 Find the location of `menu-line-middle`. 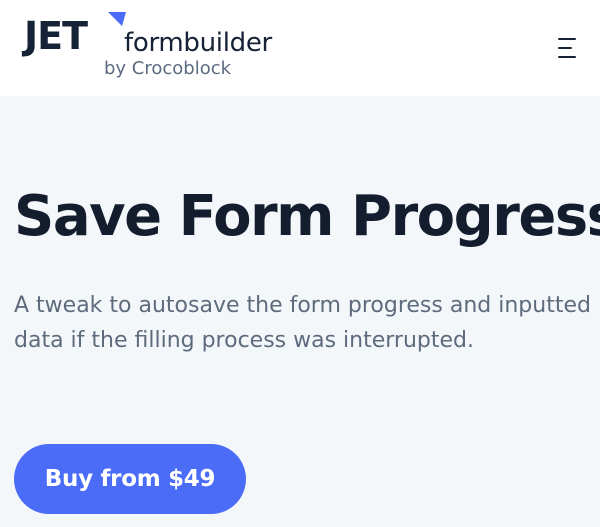

menu-line-middle is located at coordinates (565, 48).